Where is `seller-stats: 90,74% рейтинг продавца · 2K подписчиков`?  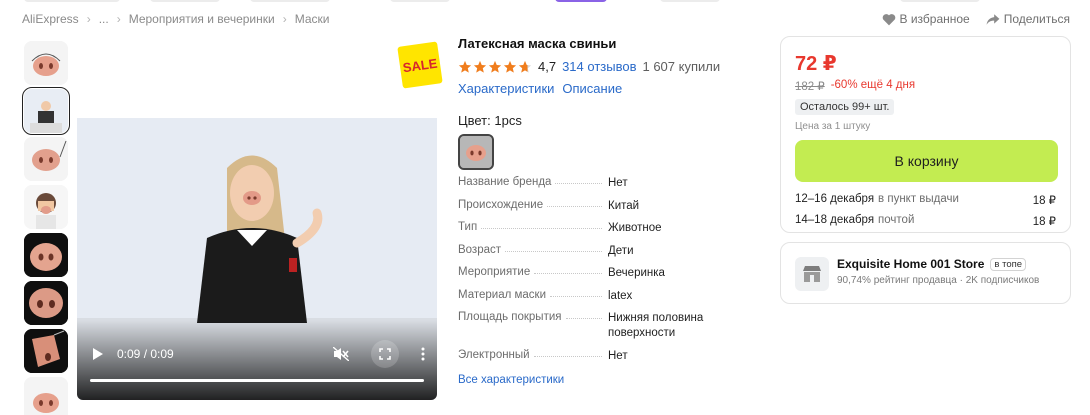 seller-stats: 90,74% рейтинг продавца · 2K подписчиков is located at coordinates (938, 280).